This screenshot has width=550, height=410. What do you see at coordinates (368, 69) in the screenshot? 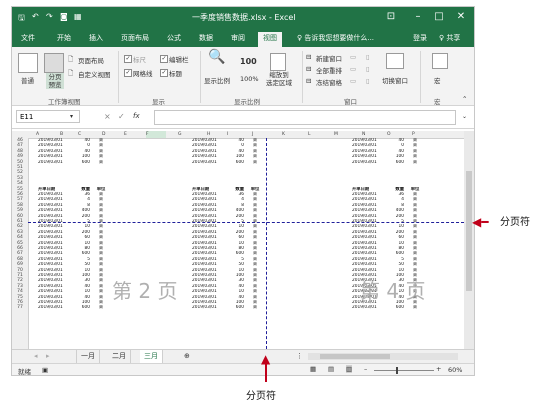
I see `sync-scroll-icon: ▯` at bounding box center [368, 69].